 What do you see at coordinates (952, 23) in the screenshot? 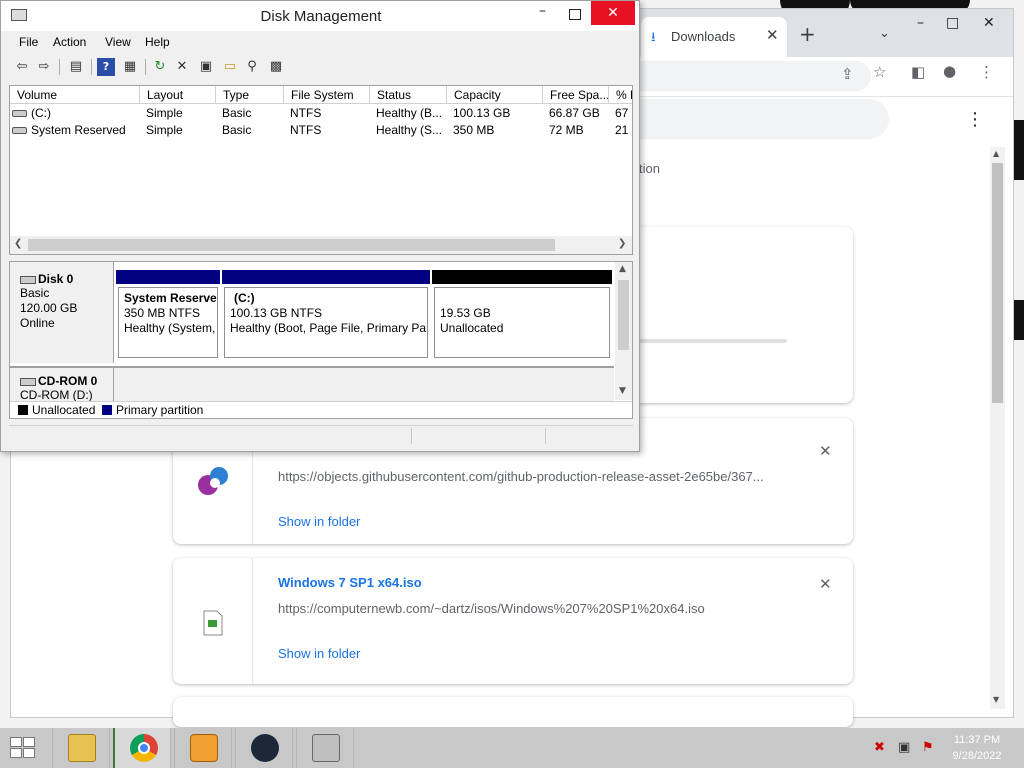
I see `maximize-icon: □` at bounding box center [952, 23].